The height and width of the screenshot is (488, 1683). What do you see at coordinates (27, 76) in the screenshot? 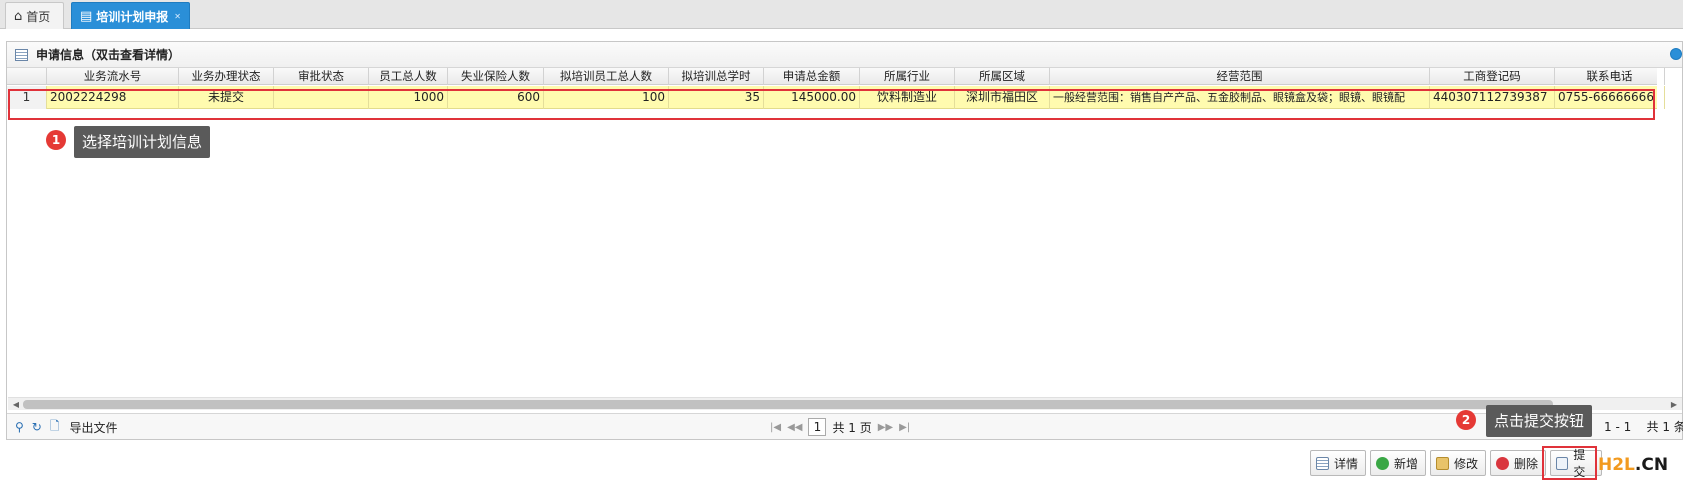
I see `header-rownum` at bounding box center [27, 76].